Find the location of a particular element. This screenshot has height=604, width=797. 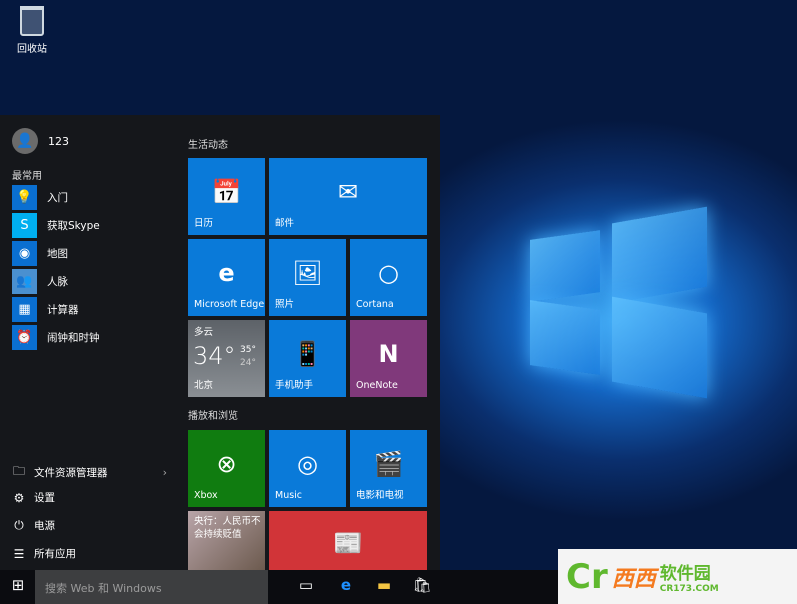

people-icon: 👥 is located at coordinates (24, 281).